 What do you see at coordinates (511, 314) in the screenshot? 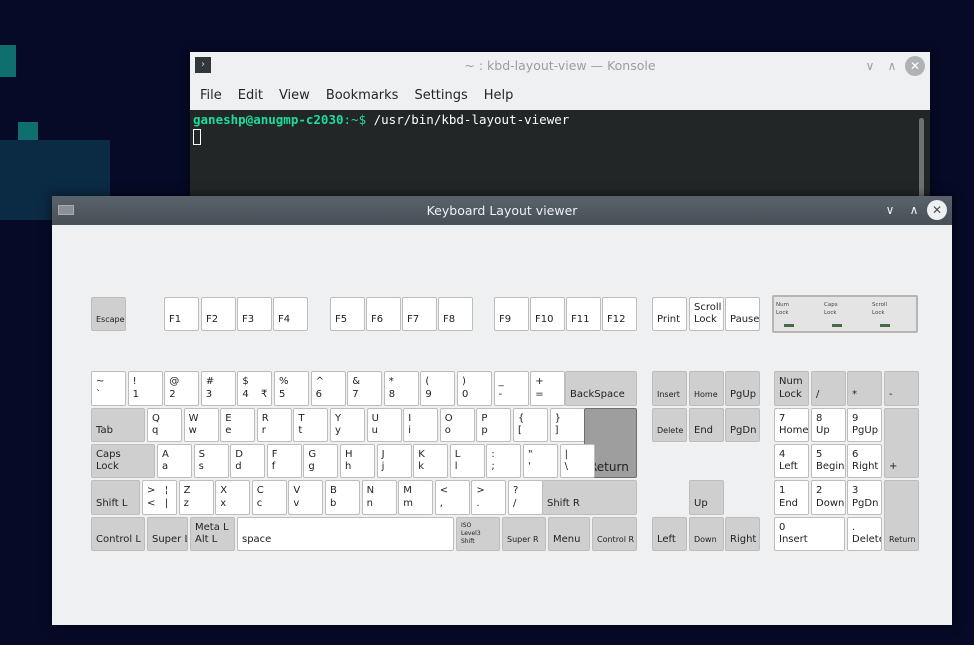
I see `key-f9: F9` at bounding box center [511, 314].